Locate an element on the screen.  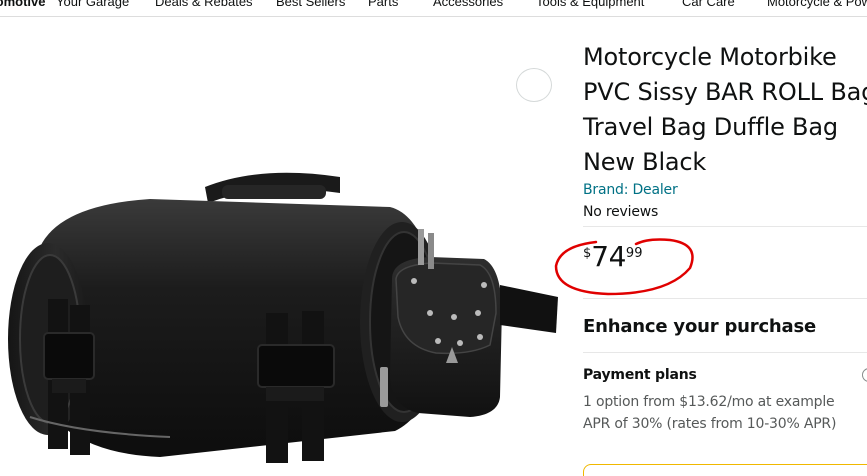
nav-item-your-garage: Your Garage is located at coordinates (92, 5).